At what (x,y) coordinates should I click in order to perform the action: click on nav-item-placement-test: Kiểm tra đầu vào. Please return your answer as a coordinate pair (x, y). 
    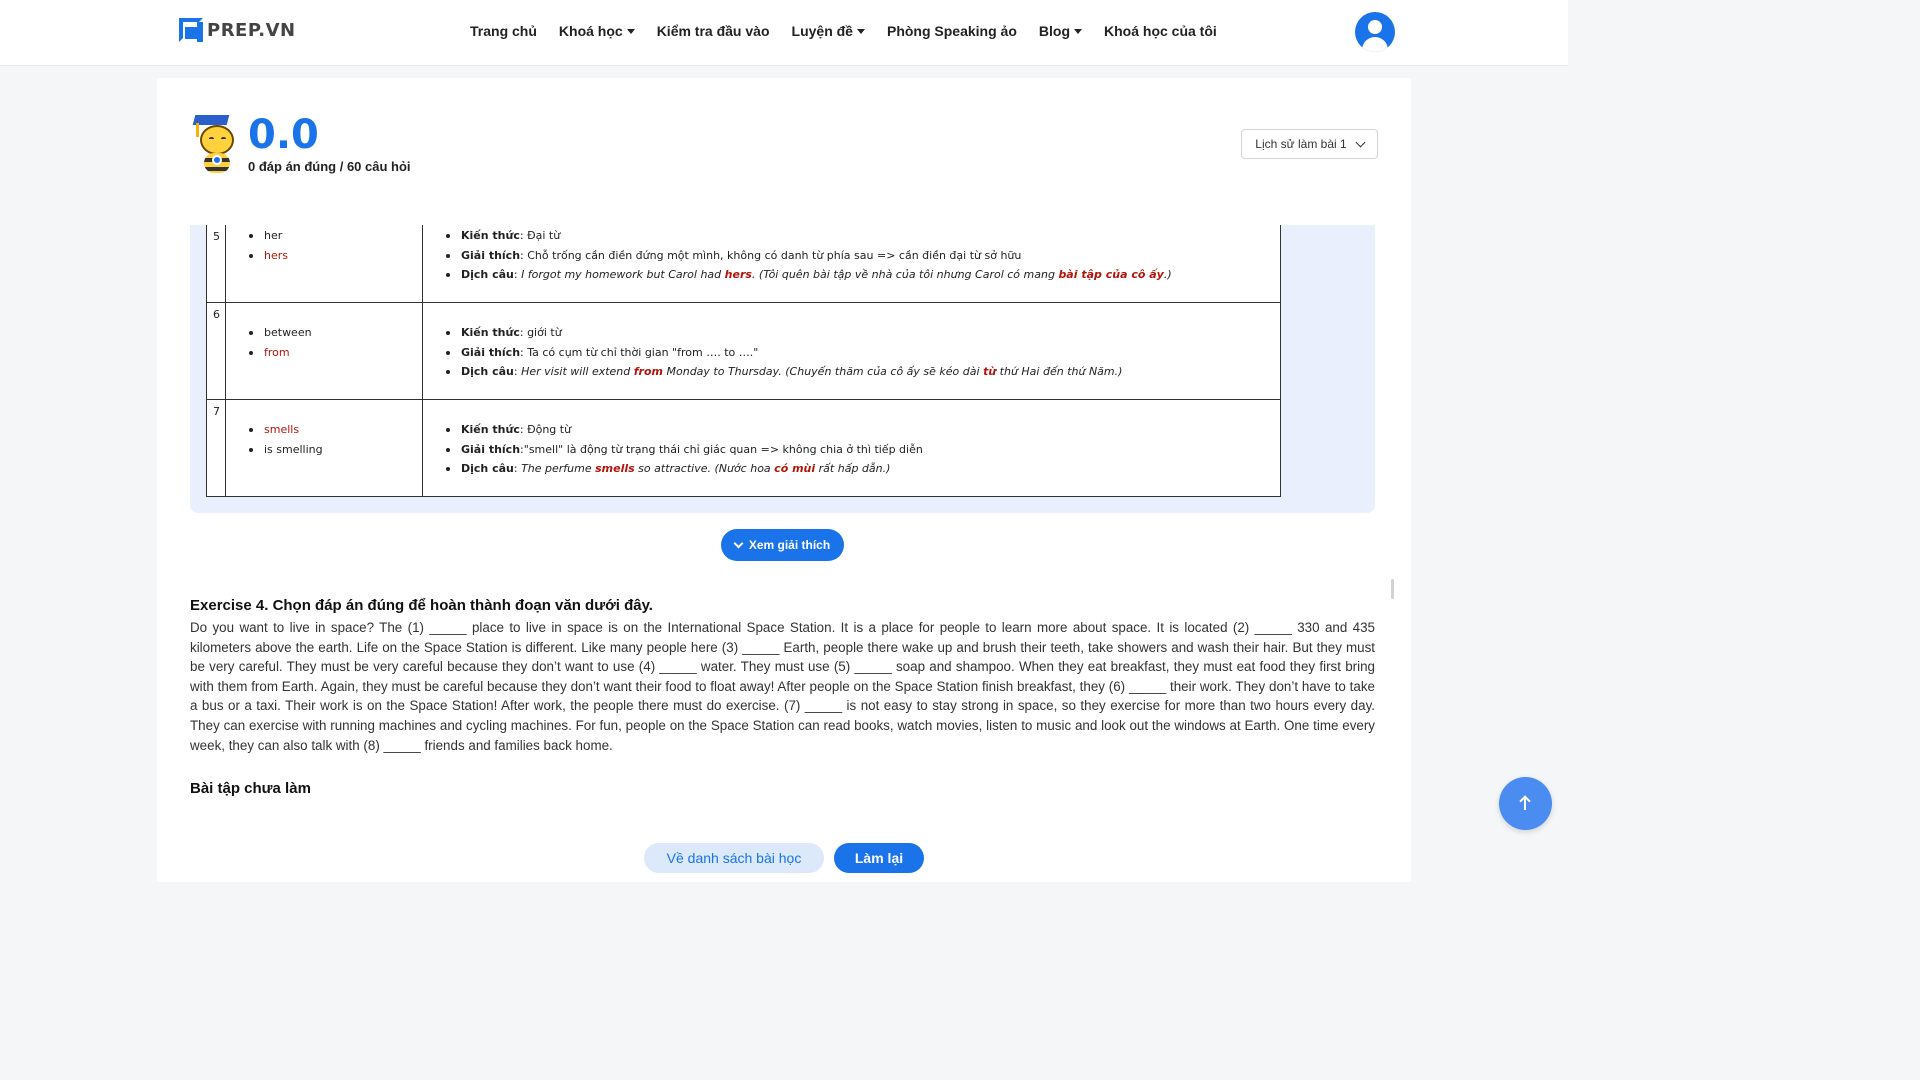
    Looking at the image, I should click on (713, 31).